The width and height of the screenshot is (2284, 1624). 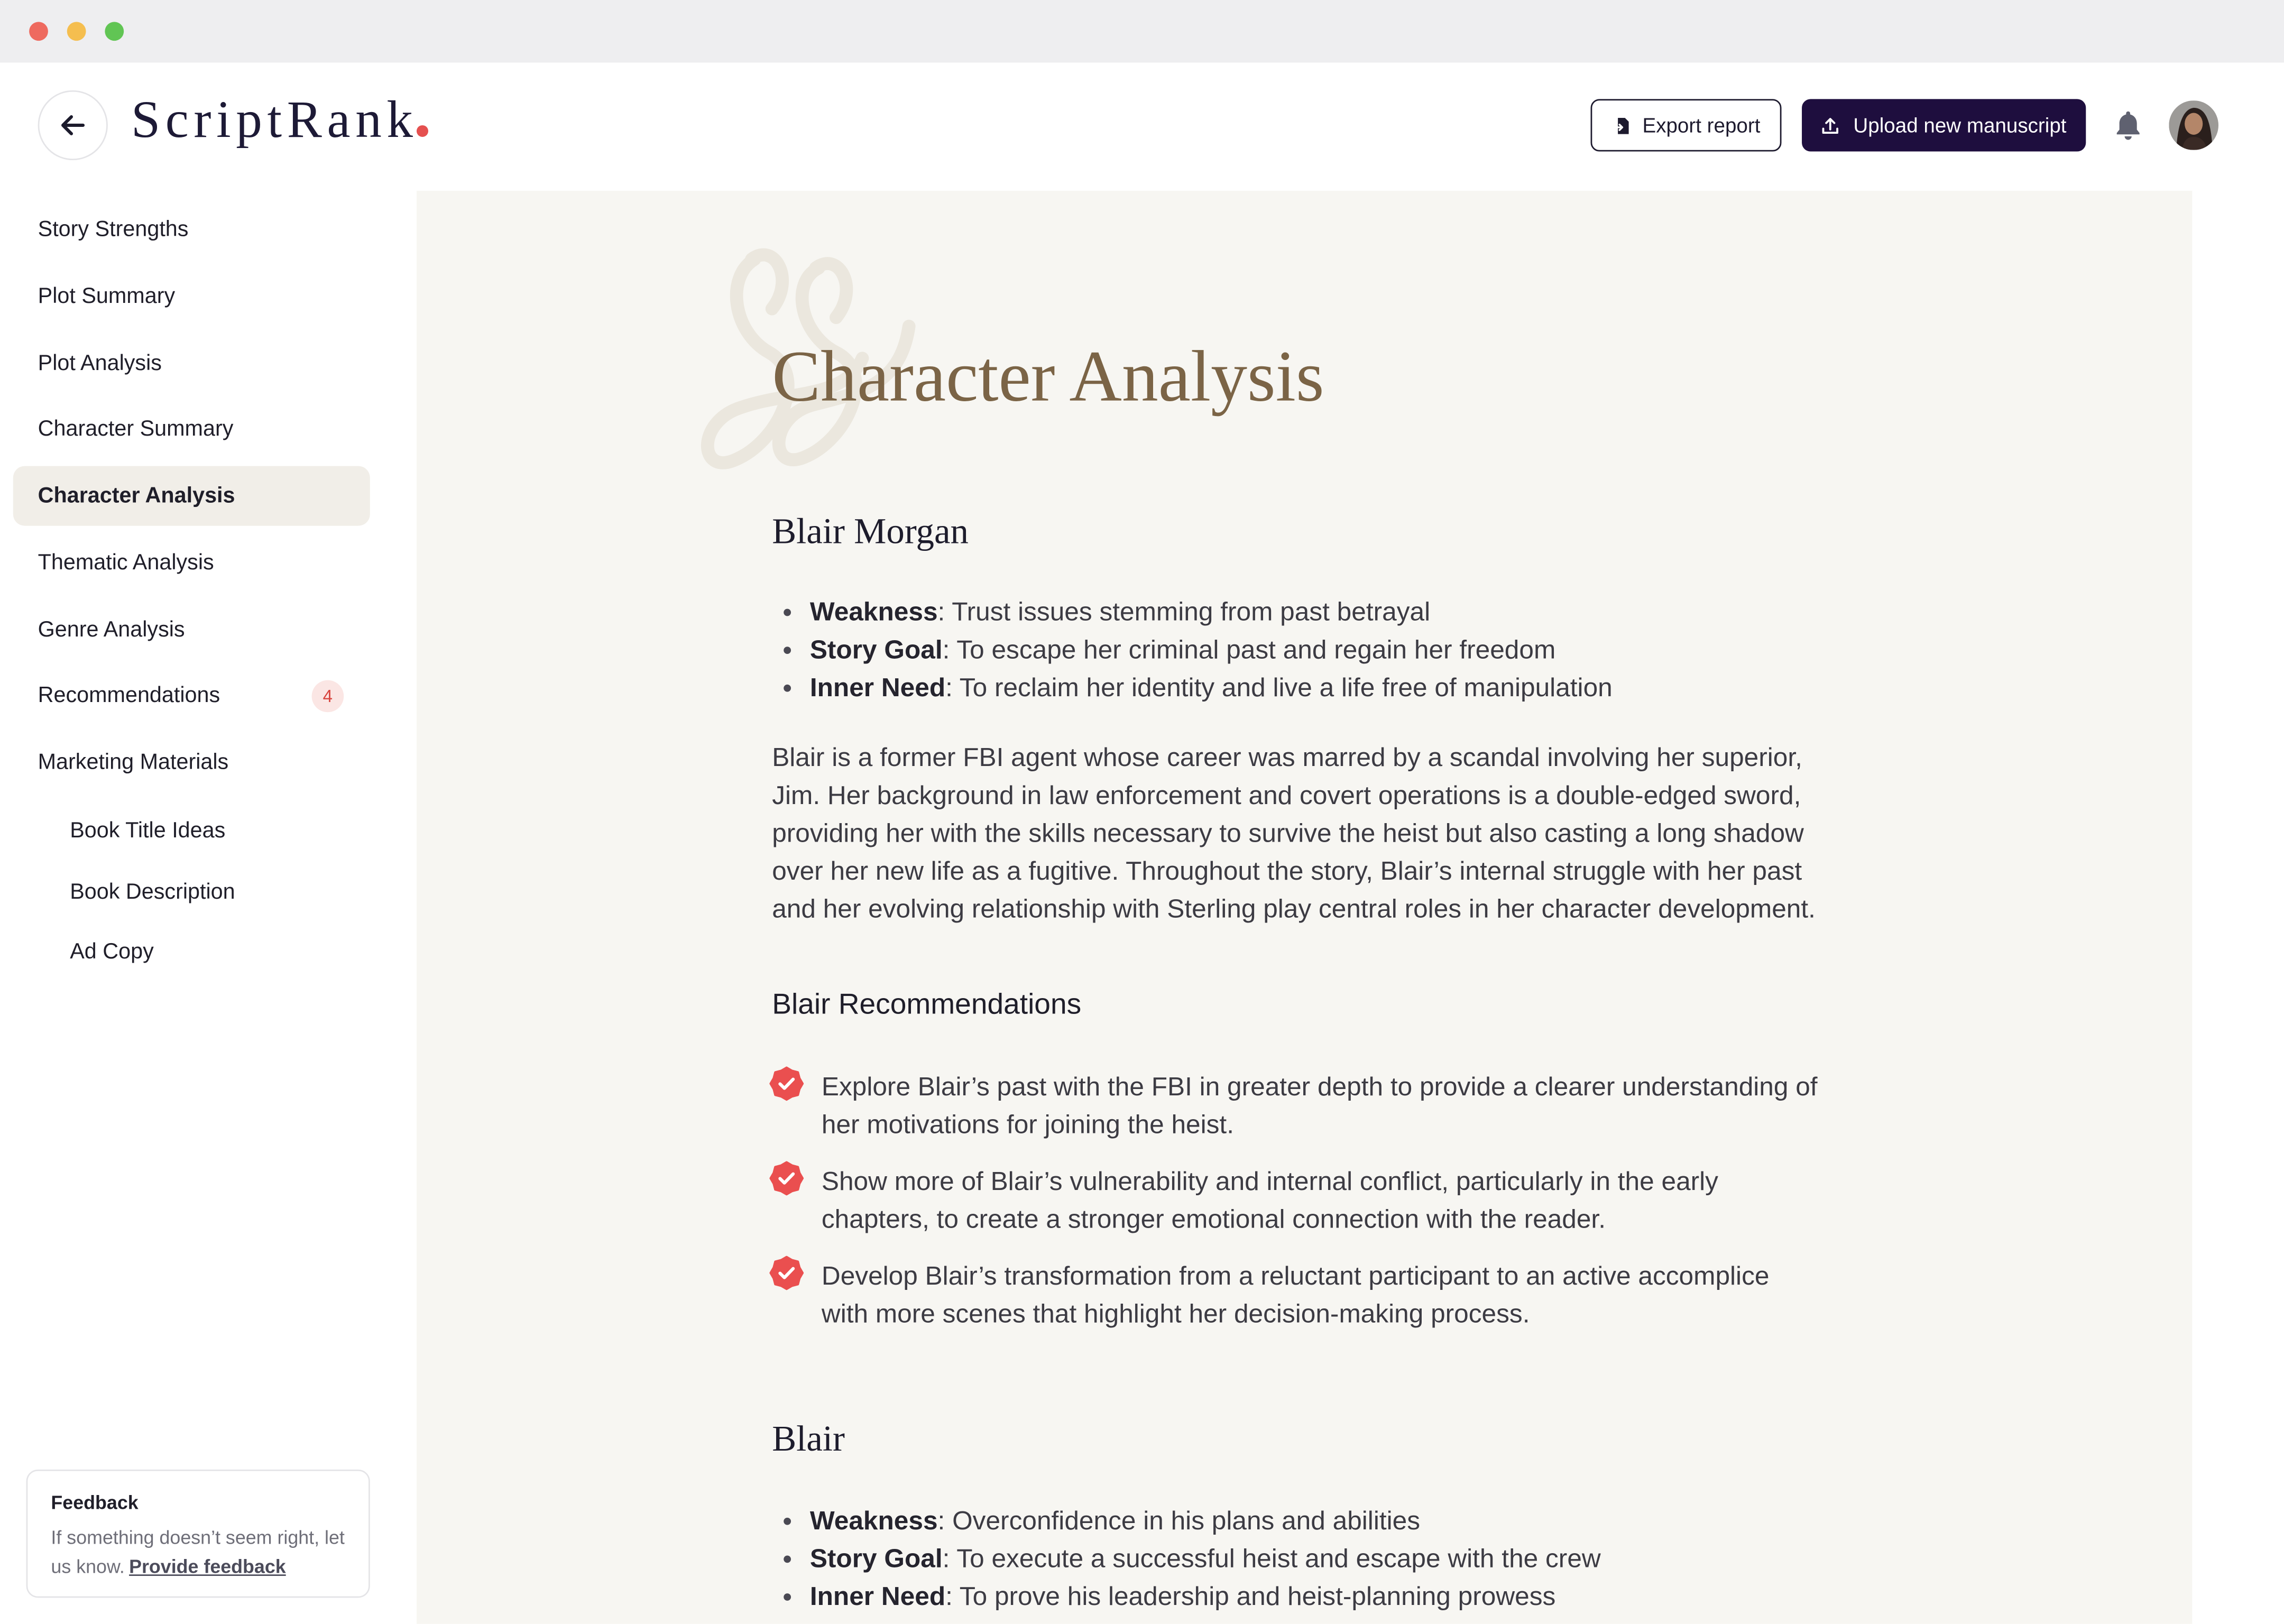 I want to click on sidebar-subitem-ad-copy: Ad Copy, so click(x=191, y=952).